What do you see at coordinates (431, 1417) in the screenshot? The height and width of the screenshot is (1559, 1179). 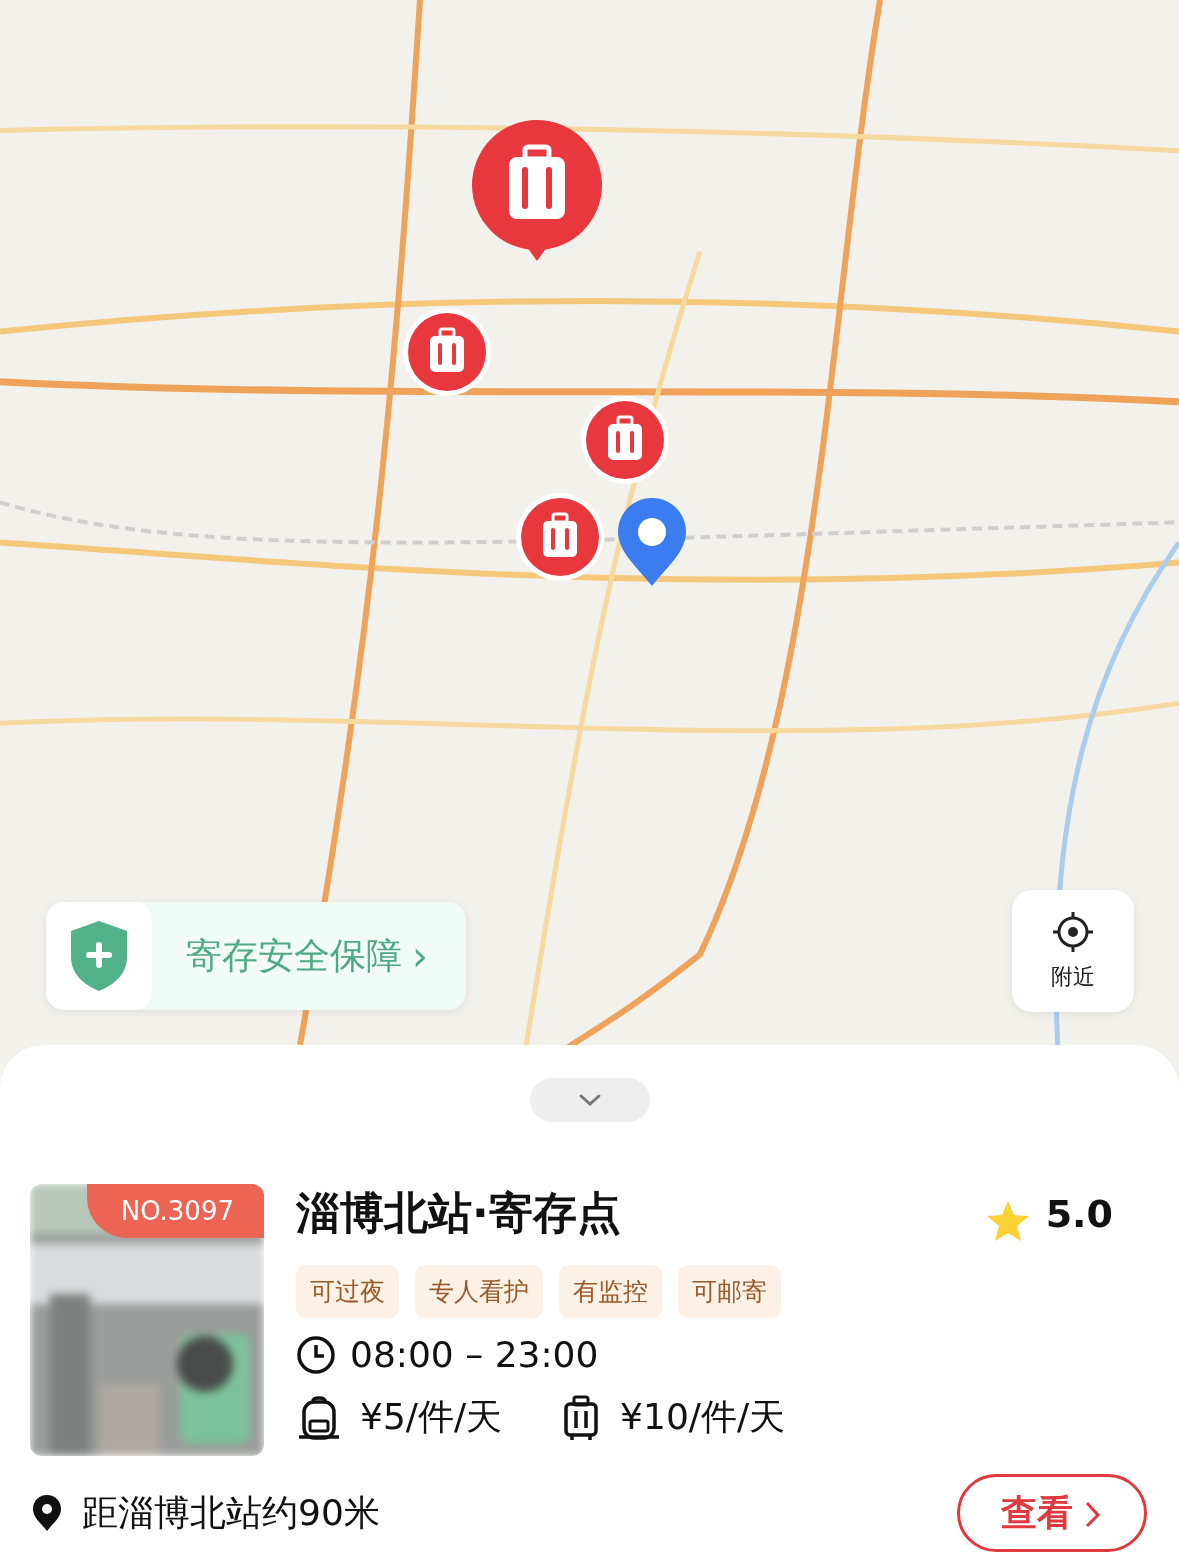 I see `price-label: ¥5/件/天` at bounding box center [431, 1417].